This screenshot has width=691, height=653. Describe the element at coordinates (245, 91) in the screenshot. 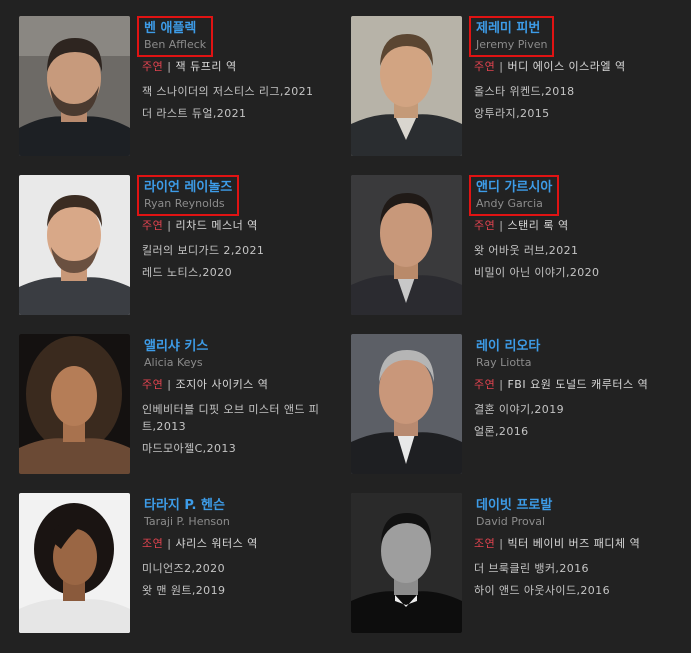

I see `work-link: 잭 스나이더의 저스티스 리그,2021` at that location.